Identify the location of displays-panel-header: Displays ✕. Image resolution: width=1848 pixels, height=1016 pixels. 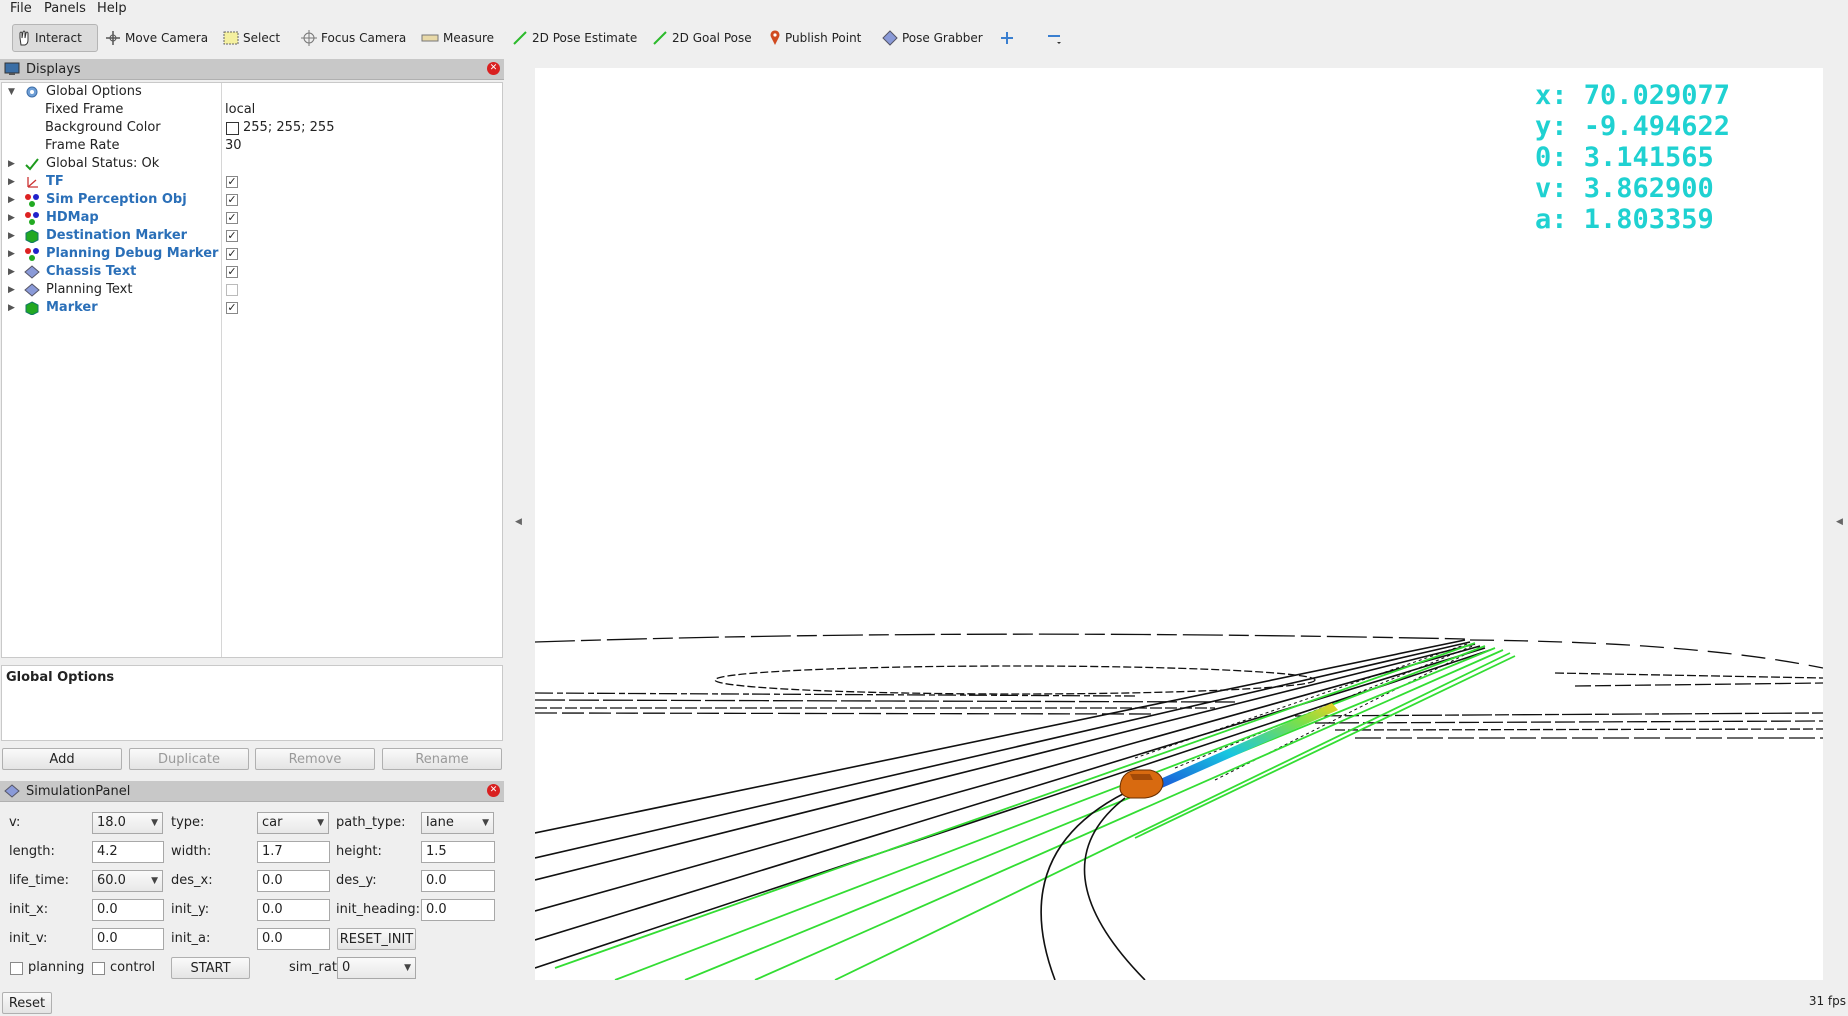
(252, 69).